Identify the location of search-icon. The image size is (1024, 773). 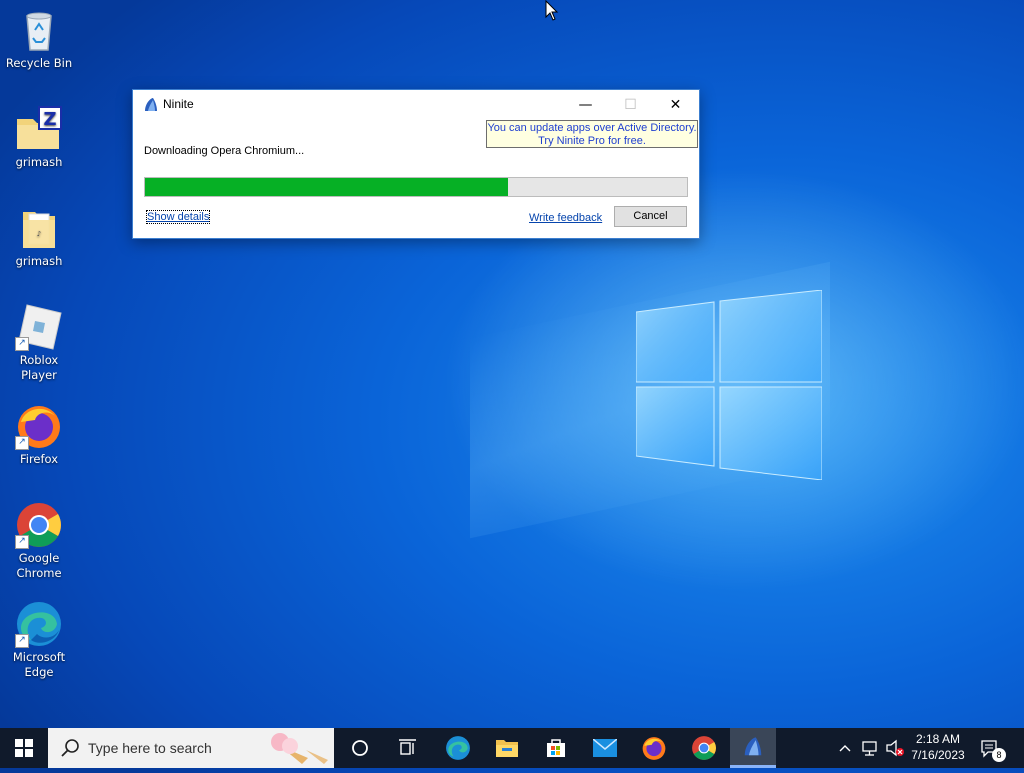
(70, 748).